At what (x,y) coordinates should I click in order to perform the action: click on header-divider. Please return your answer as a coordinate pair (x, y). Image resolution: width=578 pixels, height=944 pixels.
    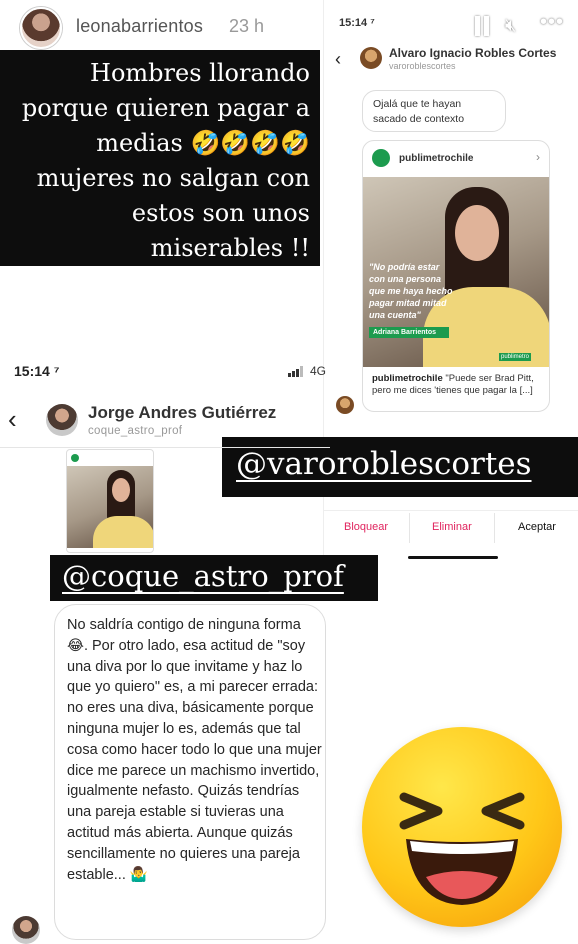
    Looking at the image, I should click on (165, 447).